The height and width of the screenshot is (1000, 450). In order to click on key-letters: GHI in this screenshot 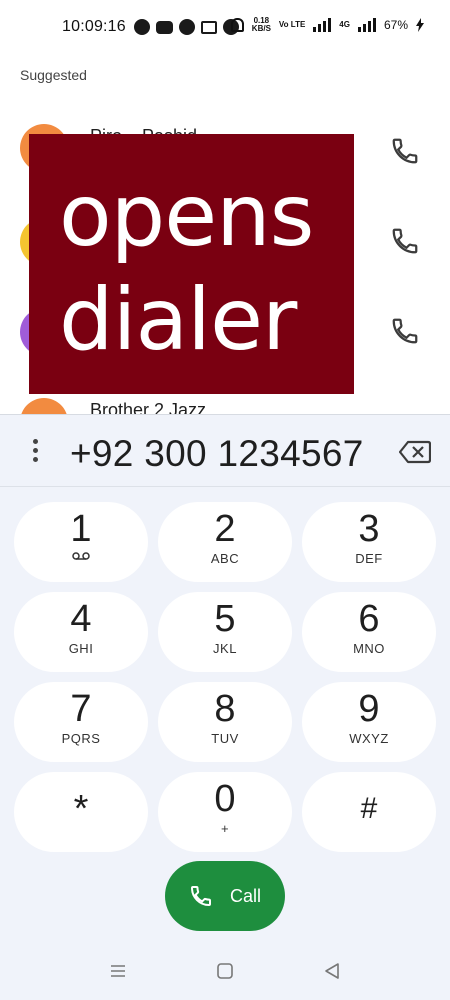, I will do `click(81, 648)`.